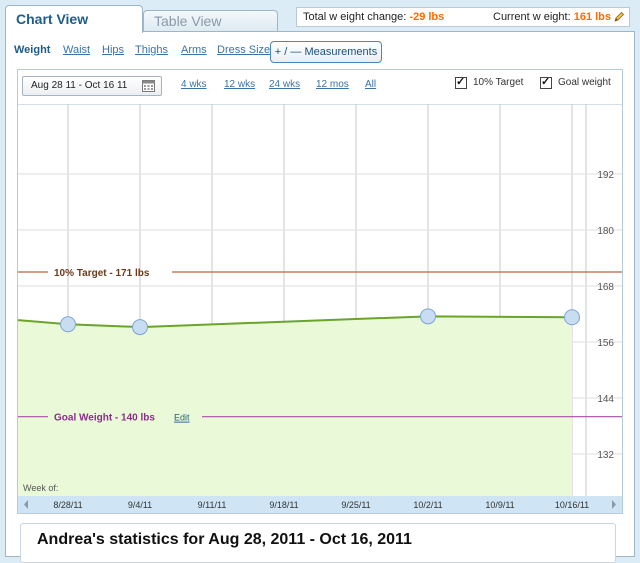 Image resolution: width=640 pixels, height=563 pixels. I want to click on x-tick-label: 9/11/11, so click(212, 505).